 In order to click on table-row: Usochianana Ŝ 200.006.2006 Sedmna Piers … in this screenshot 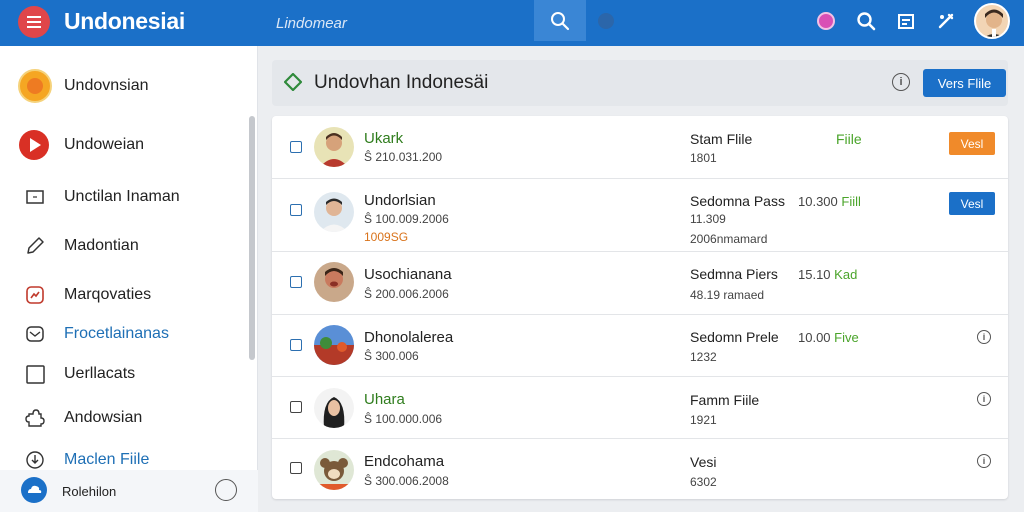, I will do `click(640, 283)`.